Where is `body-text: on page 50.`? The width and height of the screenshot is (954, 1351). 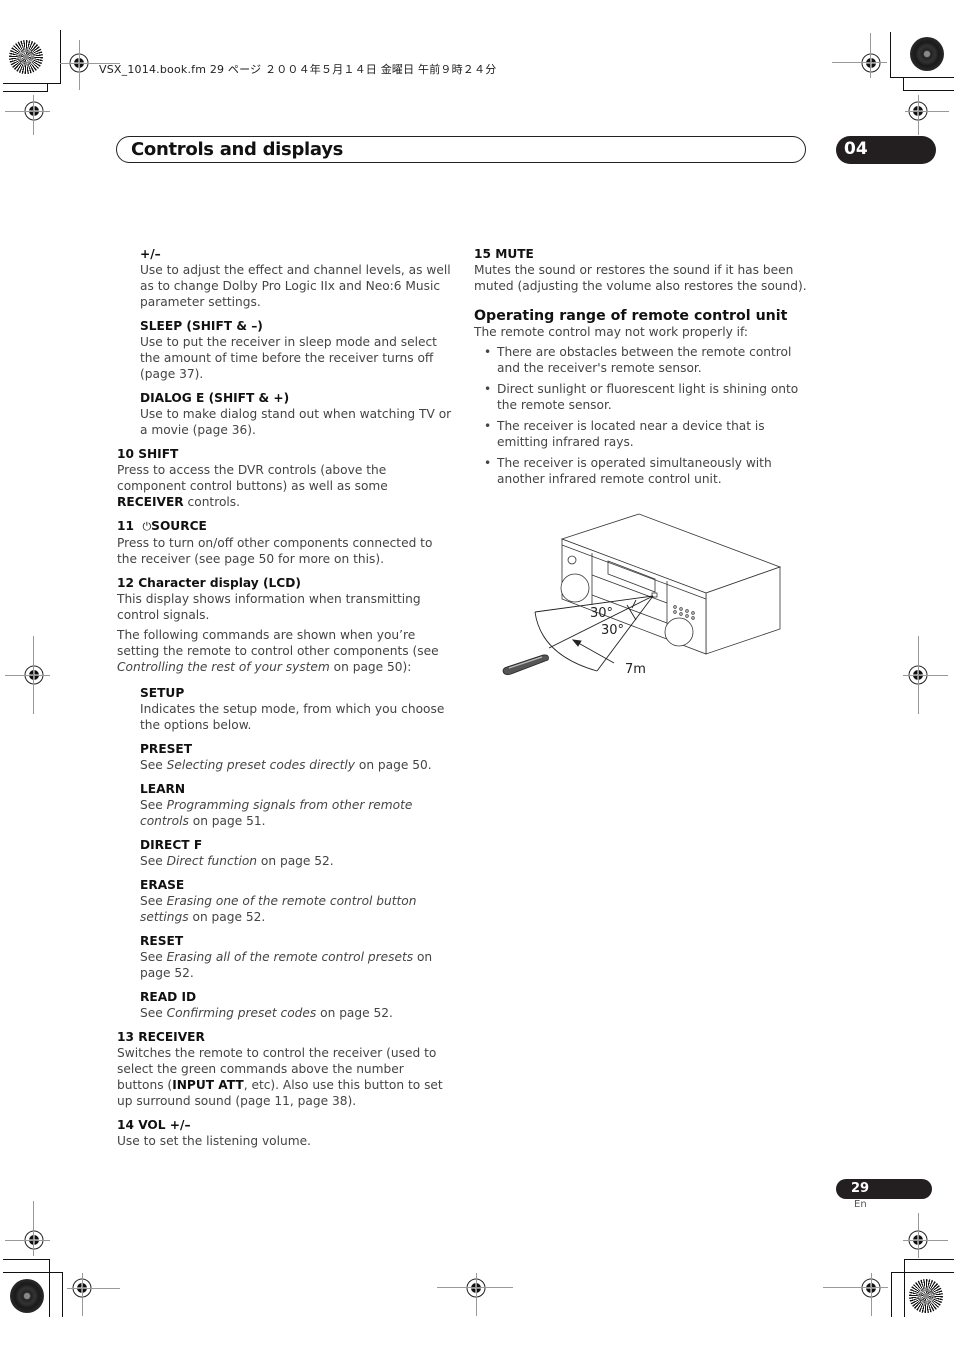 body-text: on page 50. is located at coordinates (393, 765).